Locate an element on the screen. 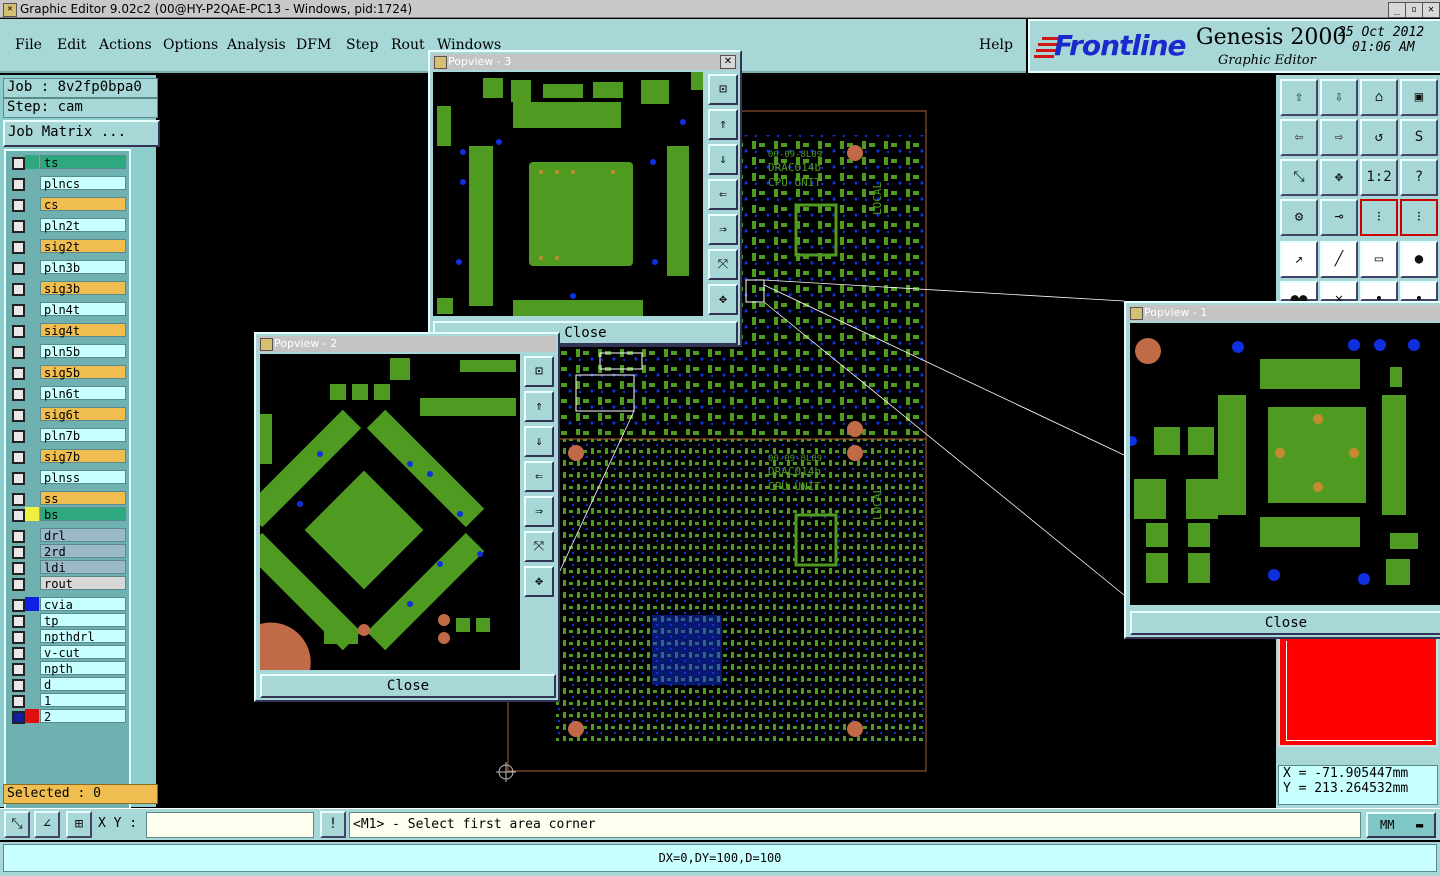  layer-name: drl is located at coordinates (83, 535).